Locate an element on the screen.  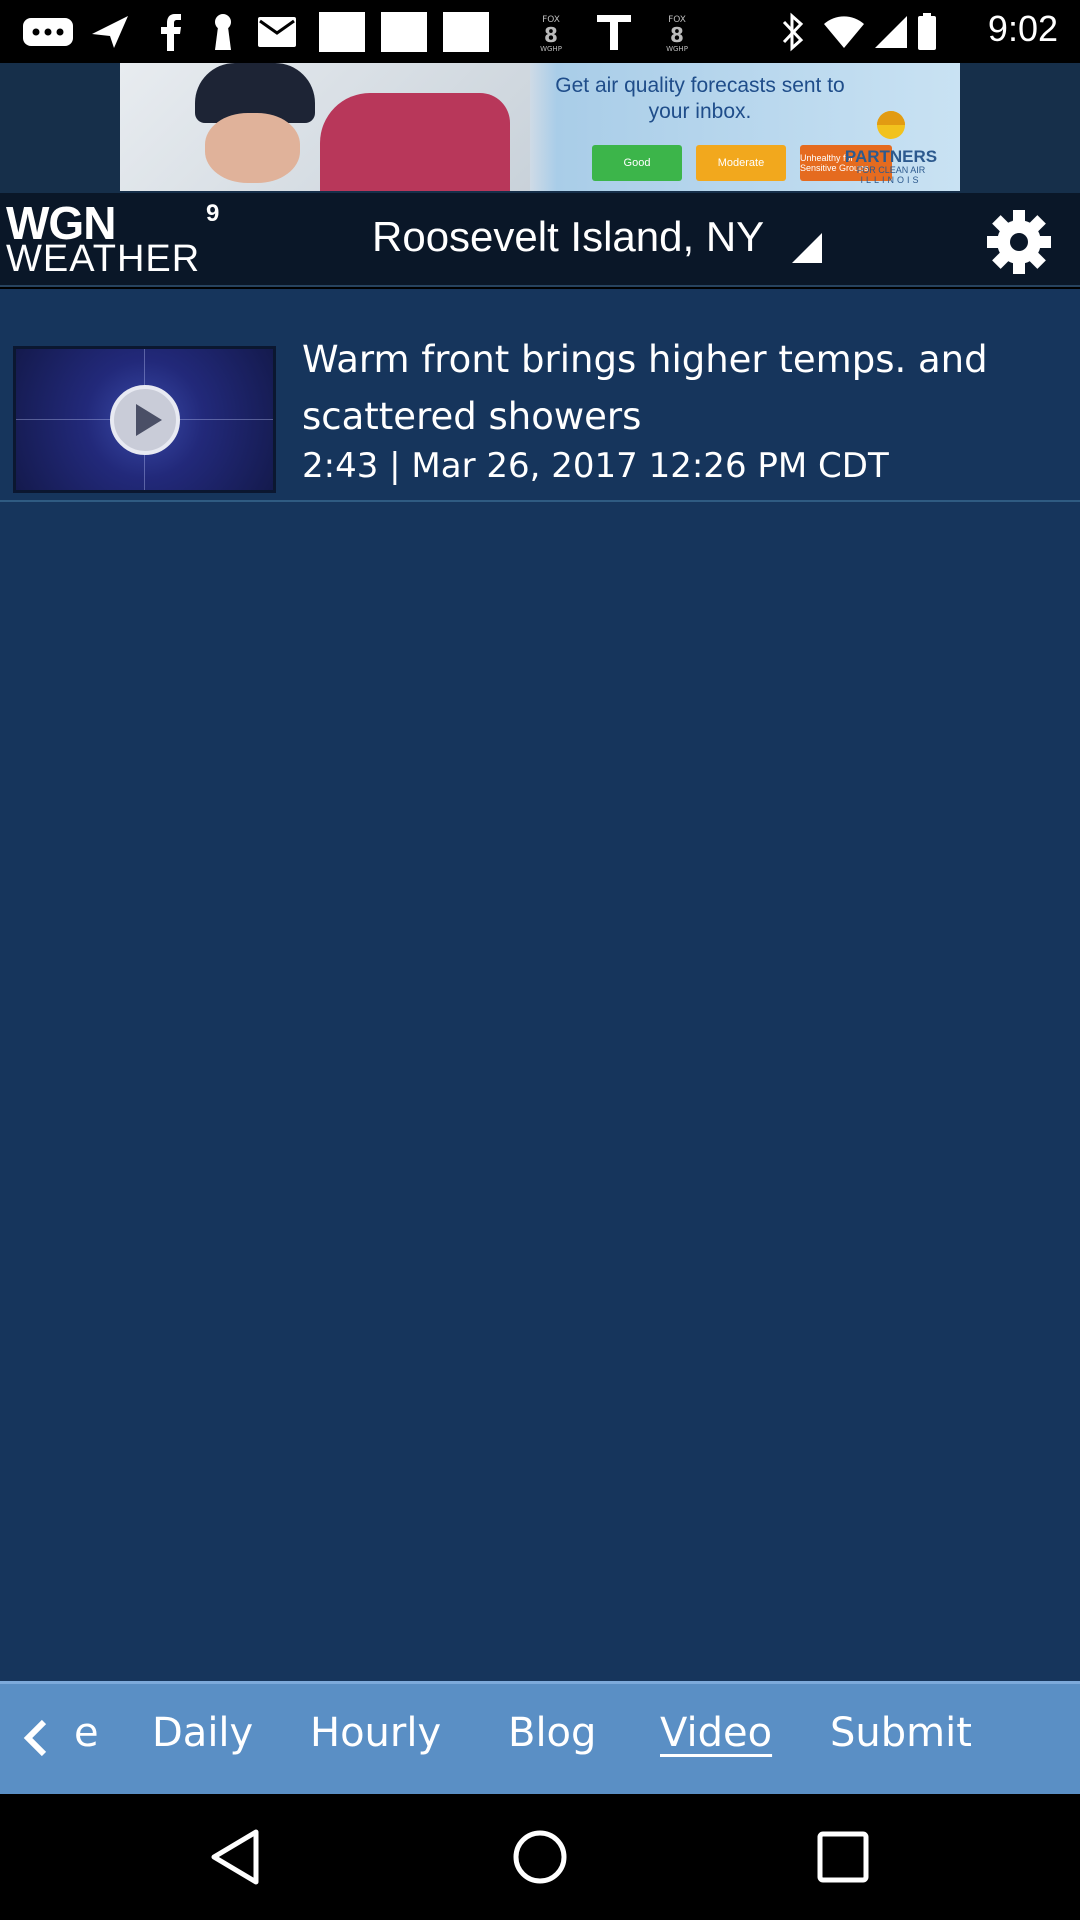
gear-icon is located at coordinates (1019, 242).